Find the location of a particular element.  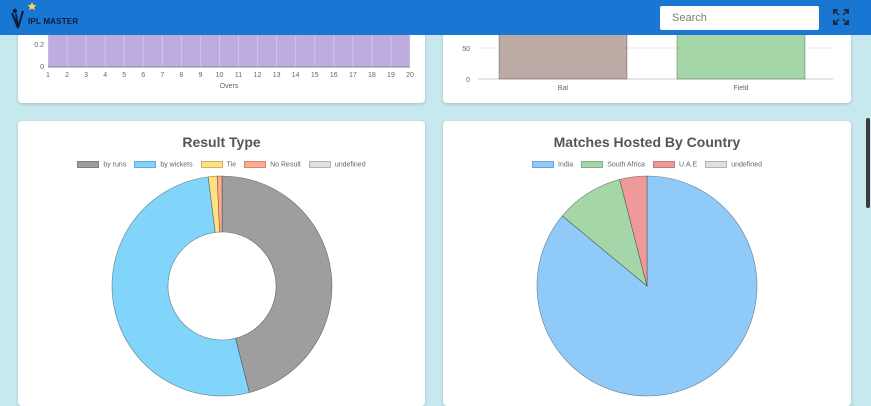

ipl-master-logo: IPL MASTER is located at coordinates (46, 17).